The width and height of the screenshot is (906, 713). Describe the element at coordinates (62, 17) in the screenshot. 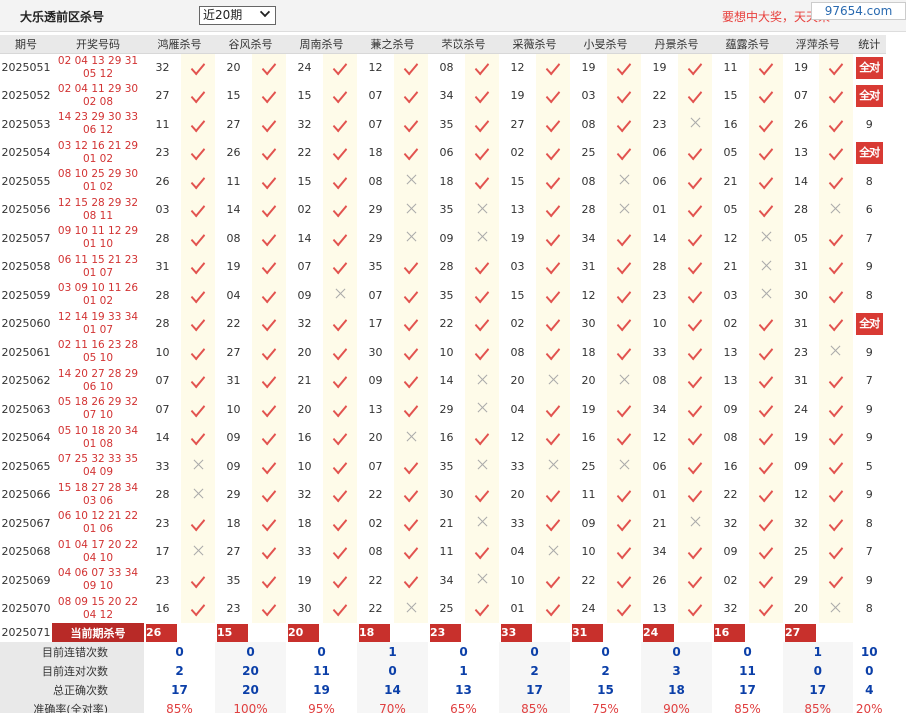

I see `page-title: 大乐透前区杀号` at that location.